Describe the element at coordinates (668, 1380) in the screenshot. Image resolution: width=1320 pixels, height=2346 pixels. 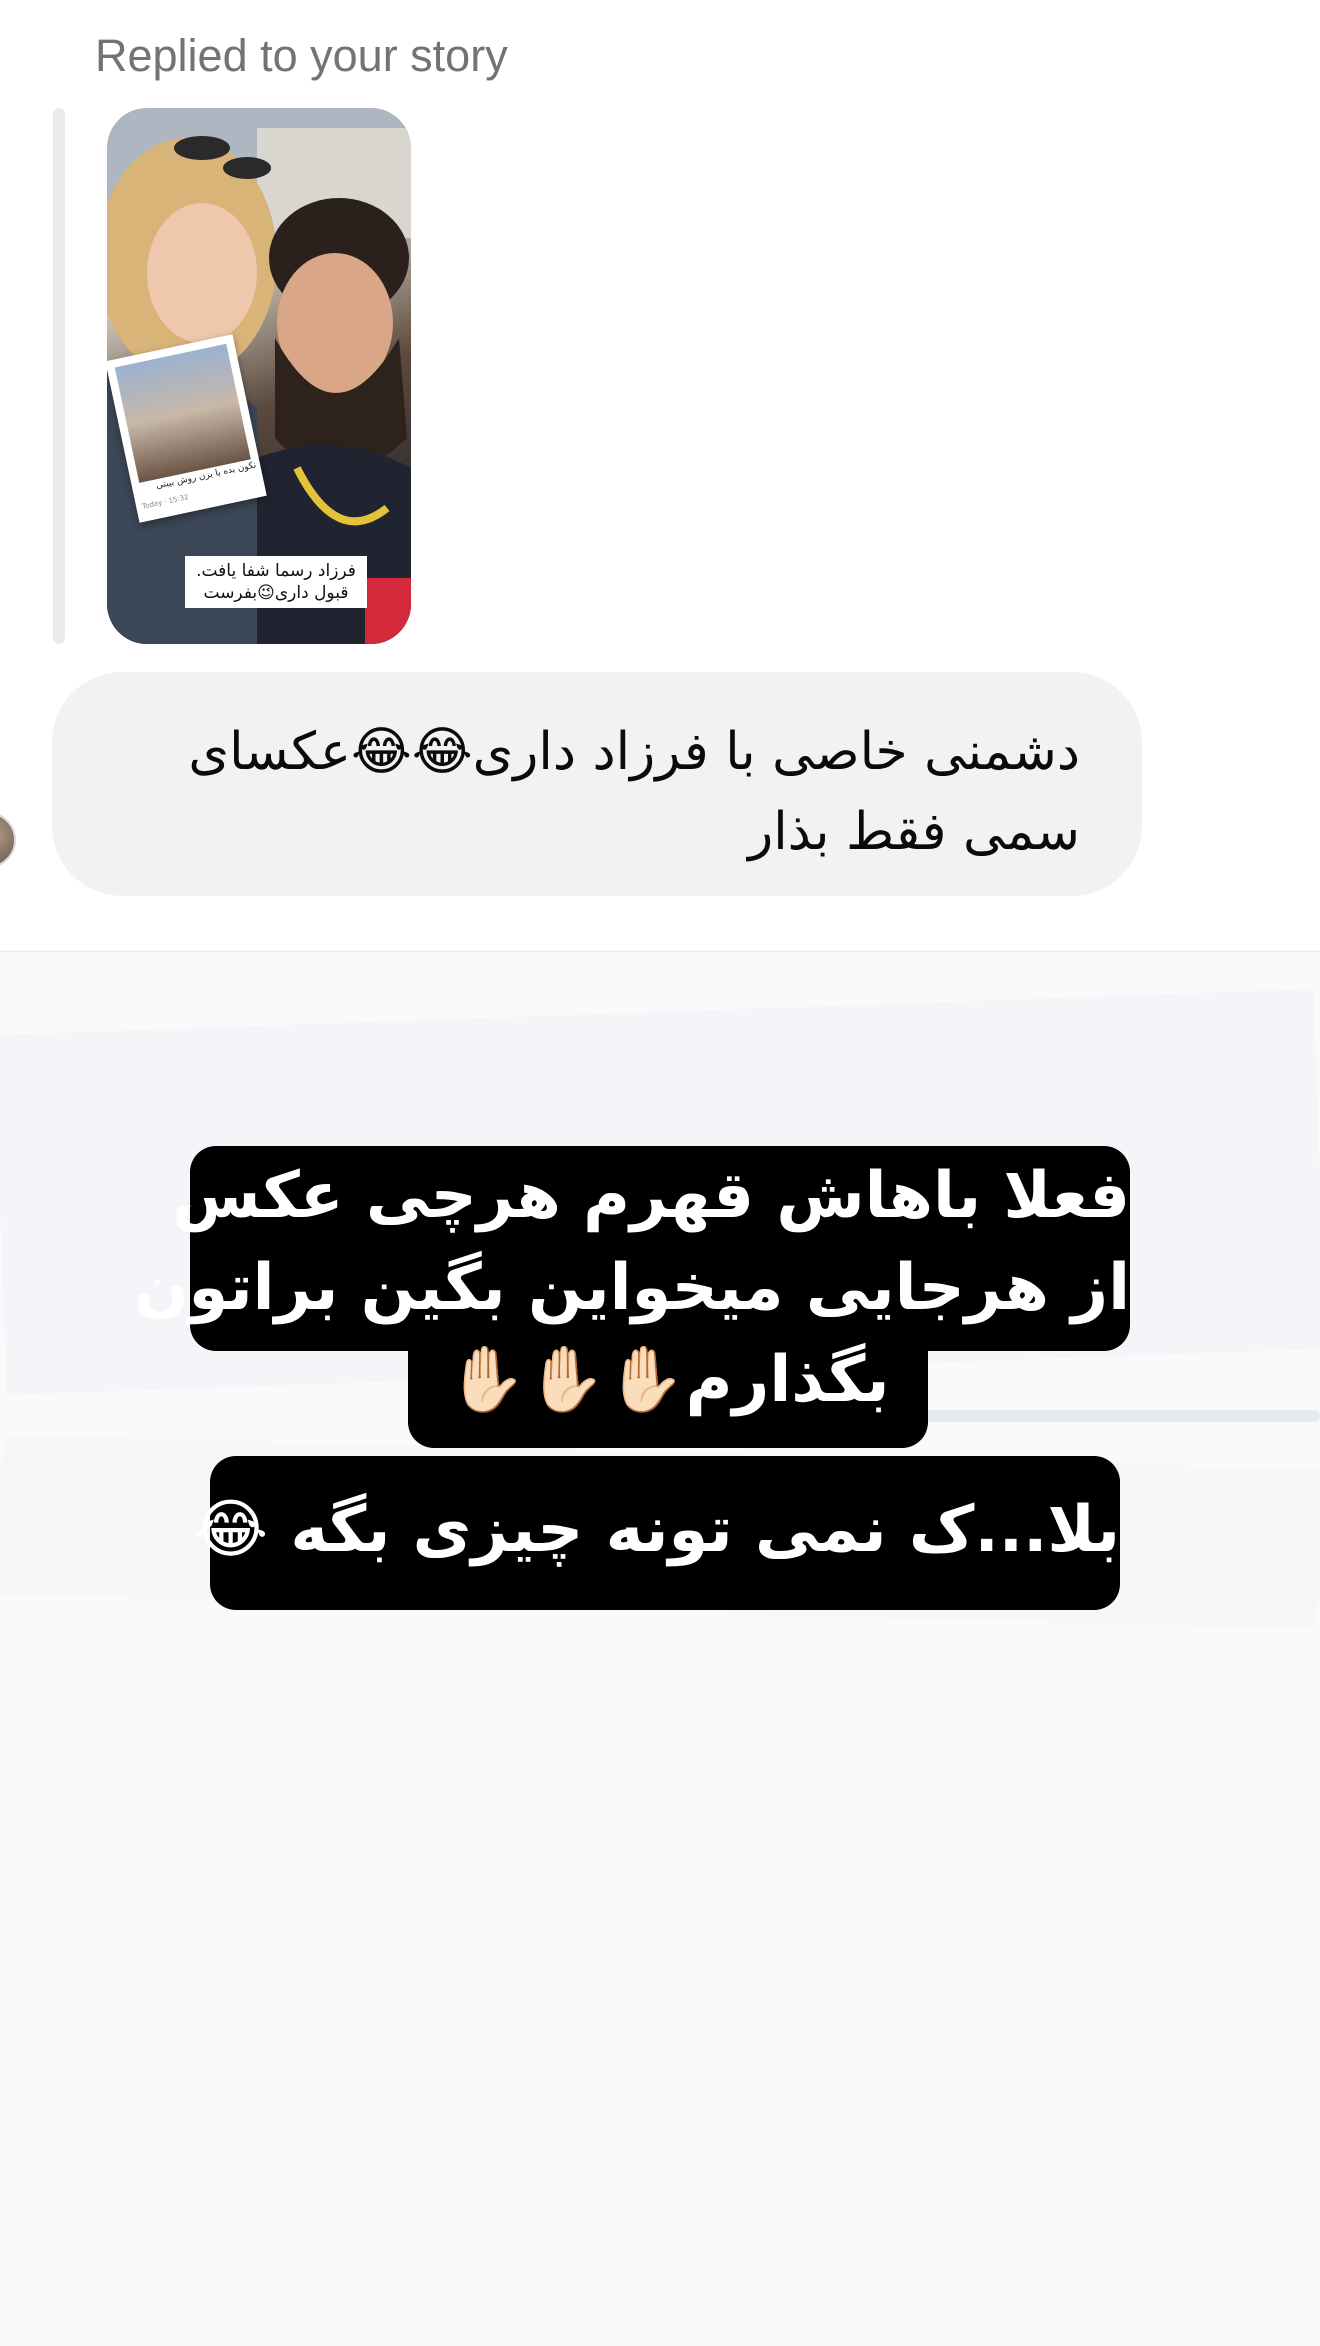
I see `sticker-line-3: بگذارم✋🏻✋🏻✋🏻` at that location.